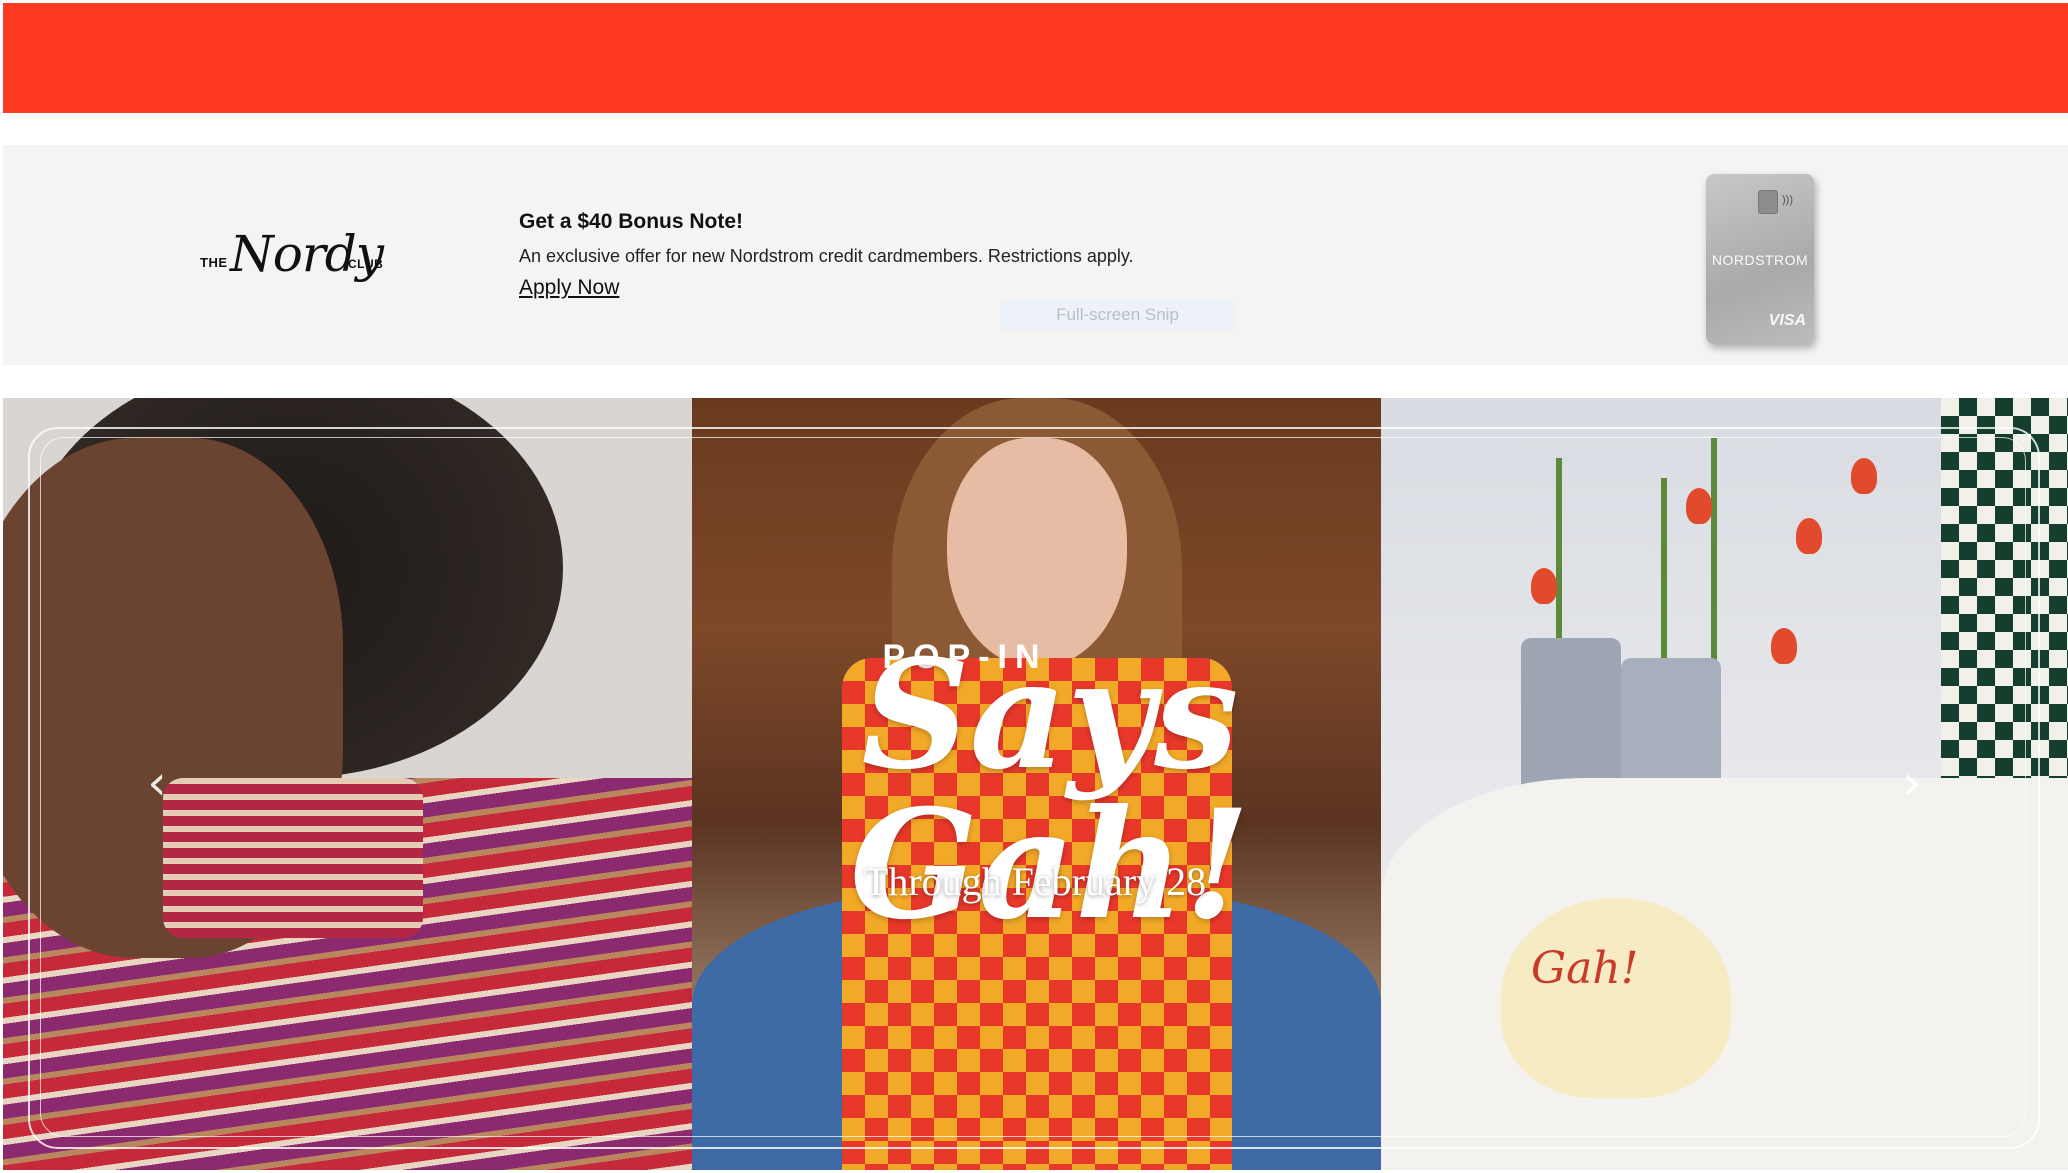  I want to click on carousel-next-arrow-icon: ›, so click(1912, 783).